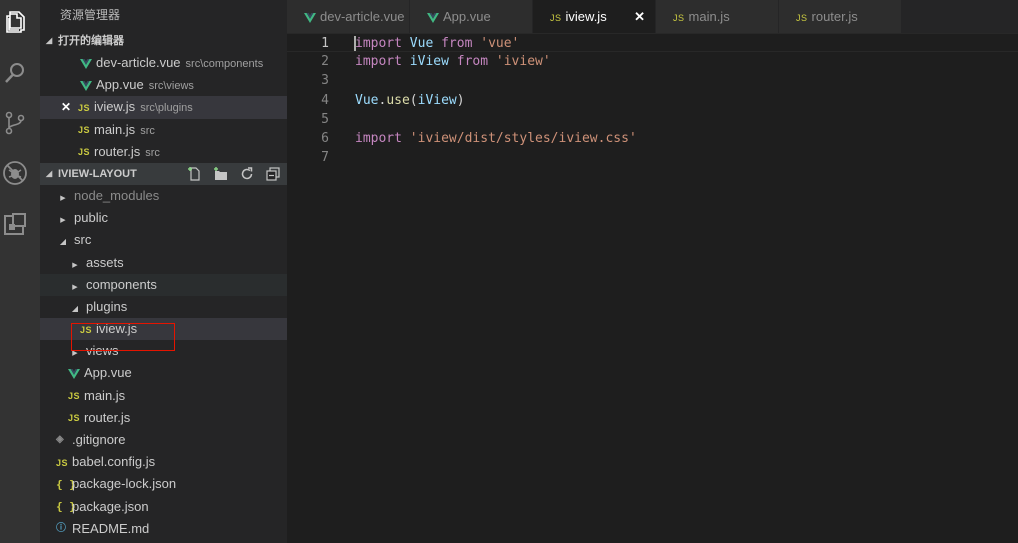 The image size is (1018, 543). What do you see at coordinates (717, 16) in the screenshot?
I see `tab-main-js: JS main.js` at bounding box center [717, 16].